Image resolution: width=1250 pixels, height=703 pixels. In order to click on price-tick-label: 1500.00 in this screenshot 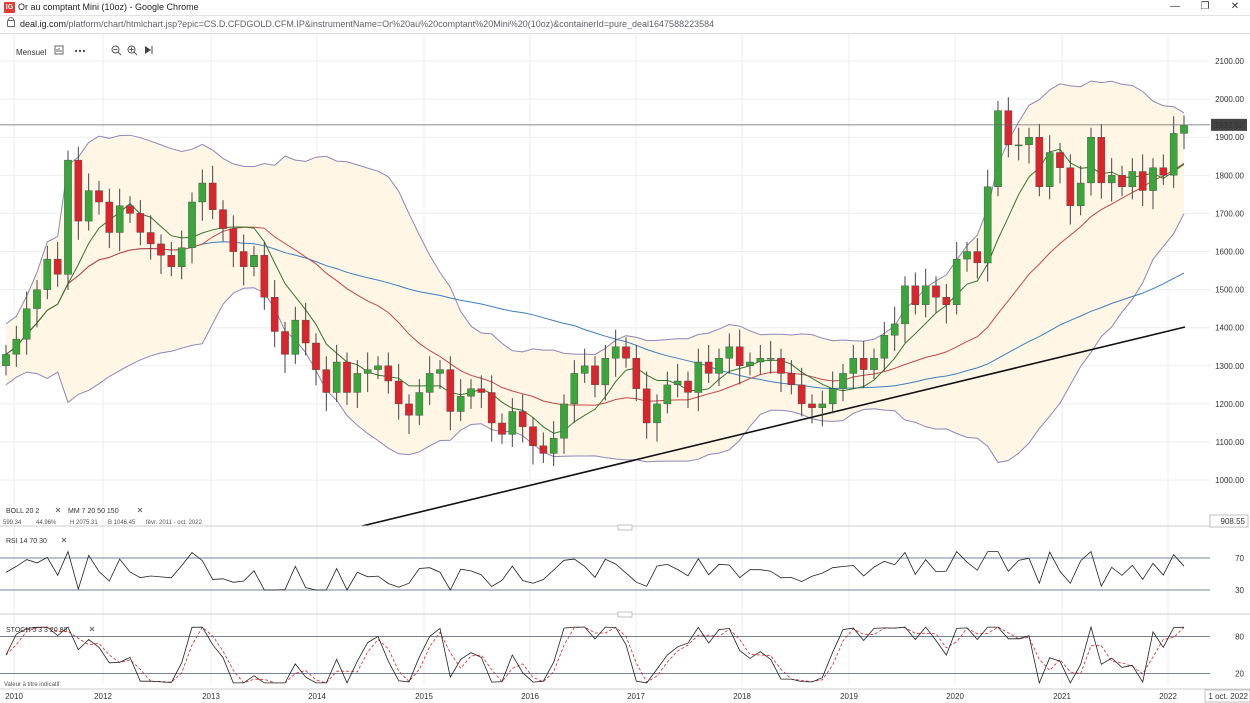, I will do `click(1229, 290)`.